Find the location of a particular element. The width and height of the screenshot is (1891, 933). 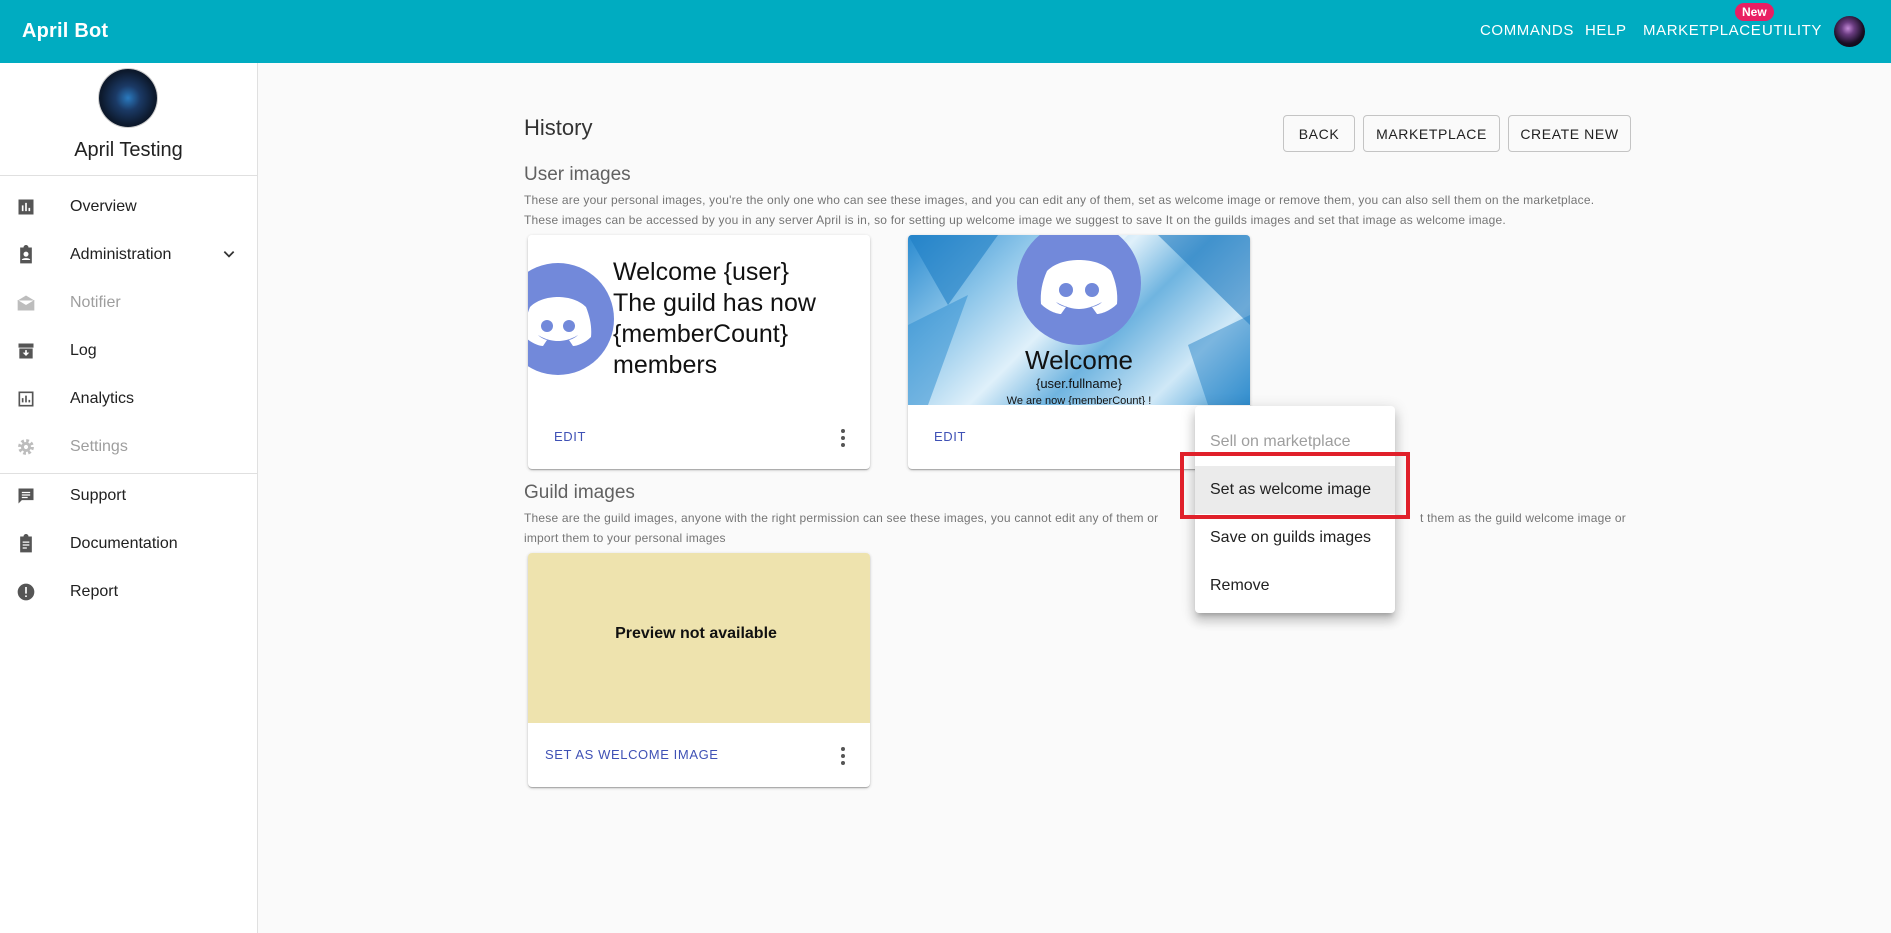

sidebar-item-log: Log is located at coordinates (128, 351).